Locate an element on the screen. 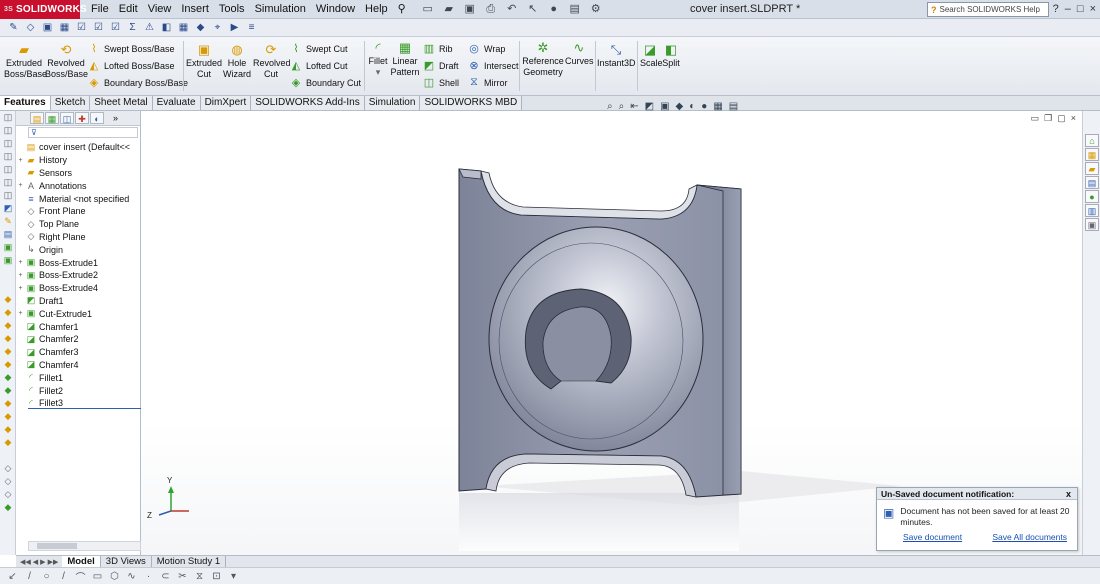  maximize-icon: □ is located at coordinates (1080, 9).